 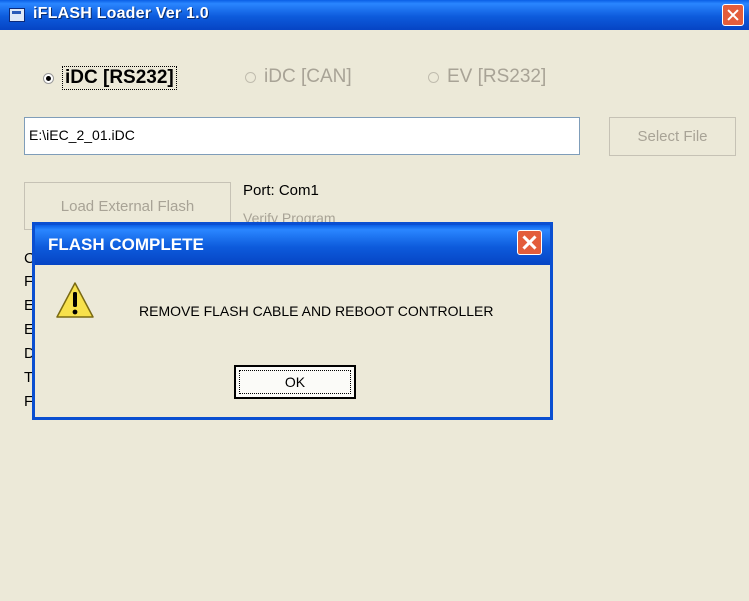 I want to click on radio-ev-rs232: EV [RS232], so click(x=487, y=77).